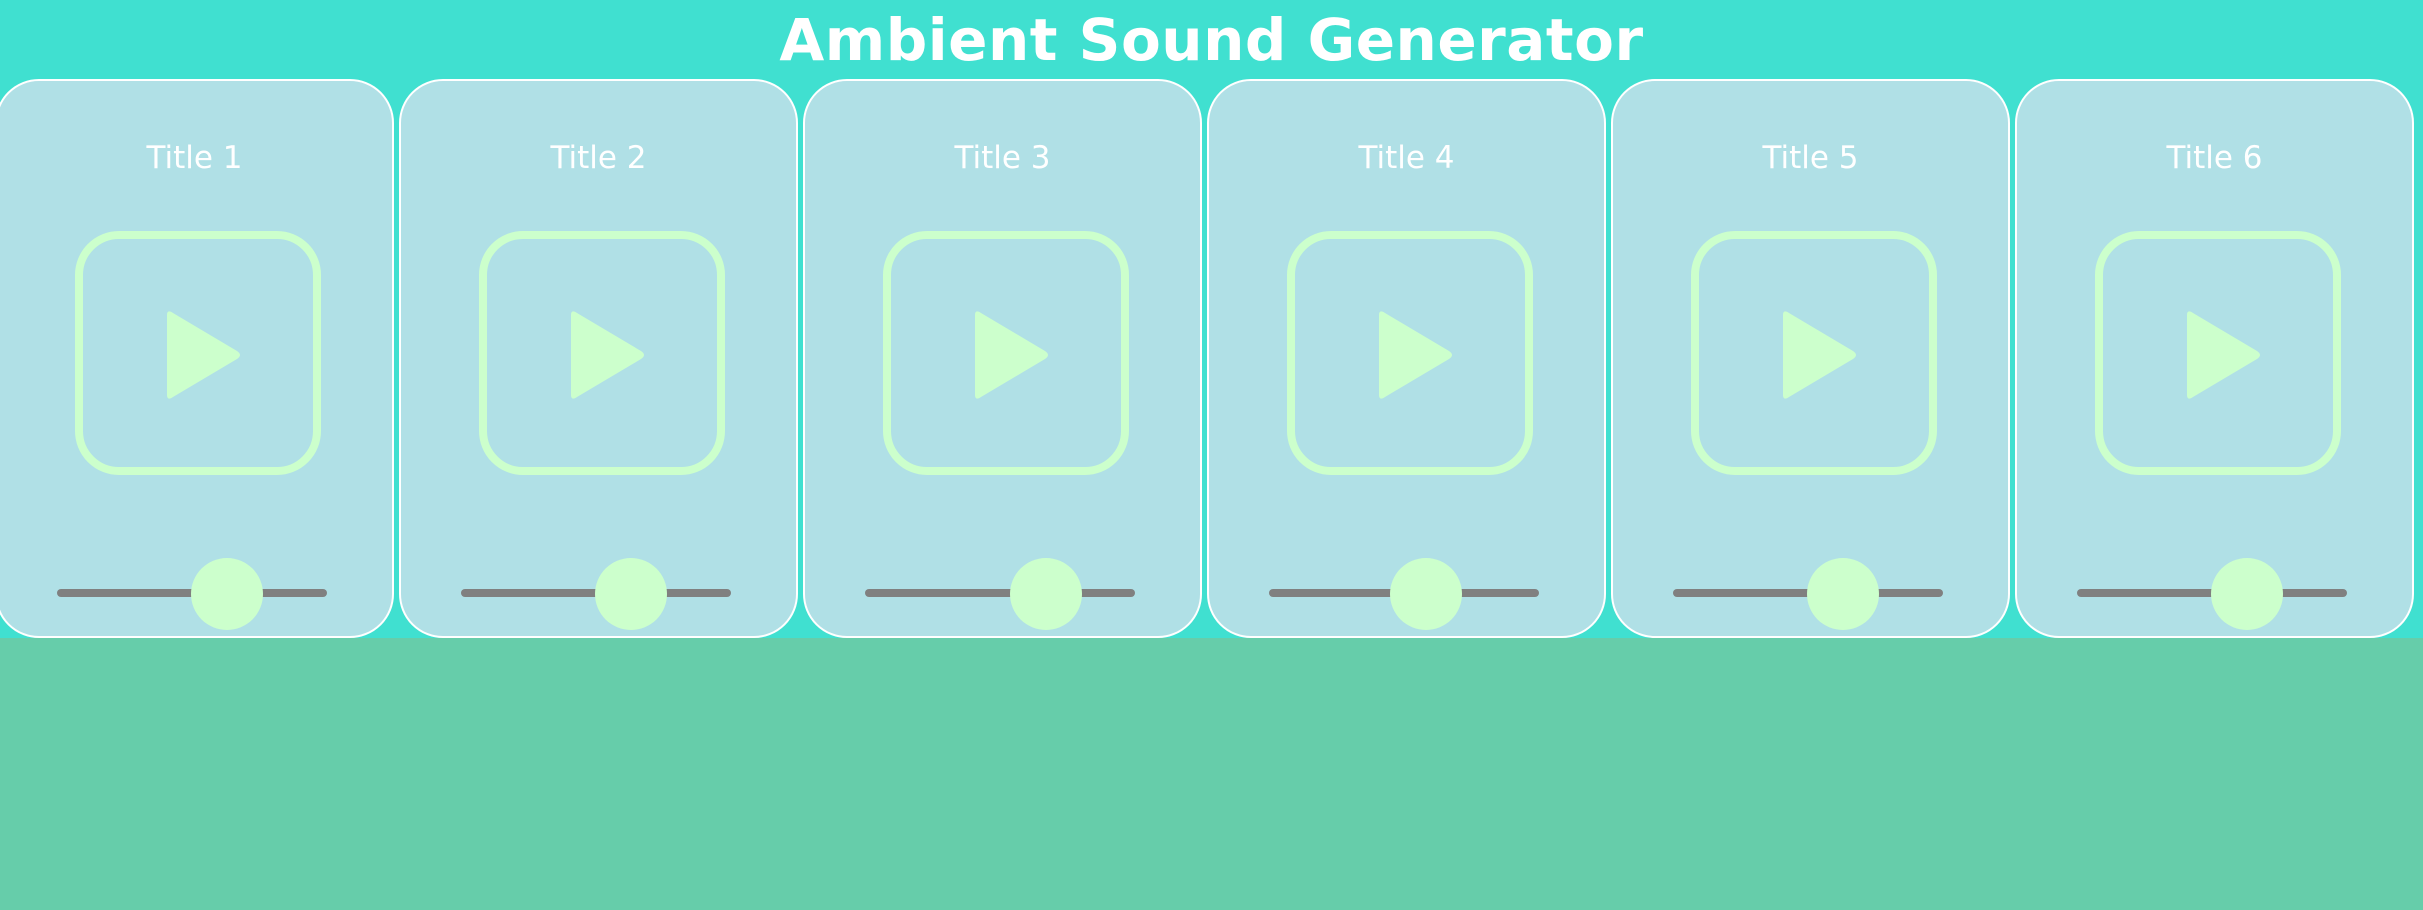  I want to click on sound-card: Title 1, so click(197, 358).